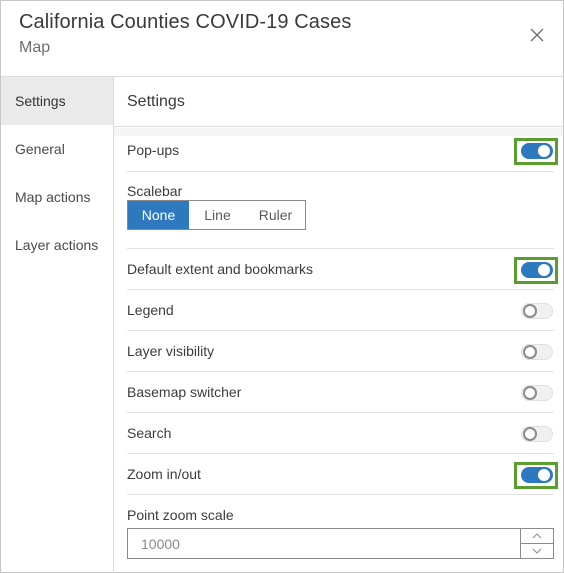  Describe the element at coordinates (338, 102) in the screenshot. I see `content-title: Settings` at that location.